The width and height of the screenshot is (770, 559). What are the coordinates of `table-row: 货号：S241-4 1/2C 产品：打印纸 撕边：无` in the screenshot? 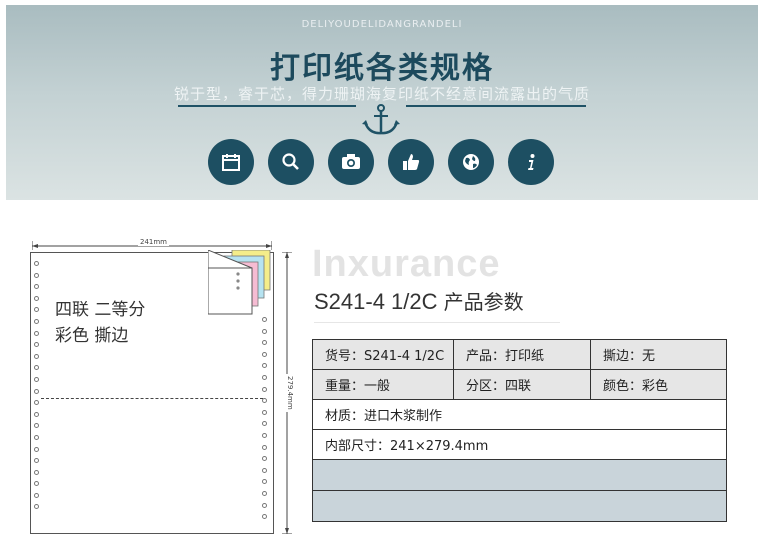 It's located at (519, 354).